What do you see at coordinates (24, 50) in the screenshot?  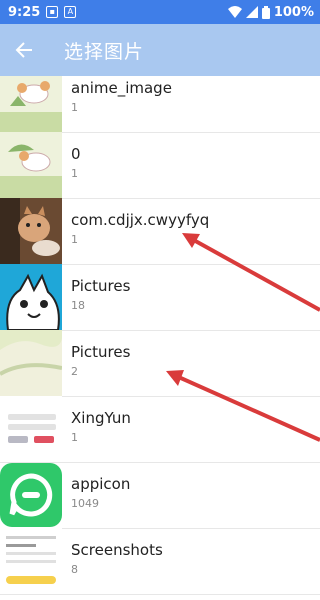 I see `back-arrow-icon` at bounding box center [24, 50].